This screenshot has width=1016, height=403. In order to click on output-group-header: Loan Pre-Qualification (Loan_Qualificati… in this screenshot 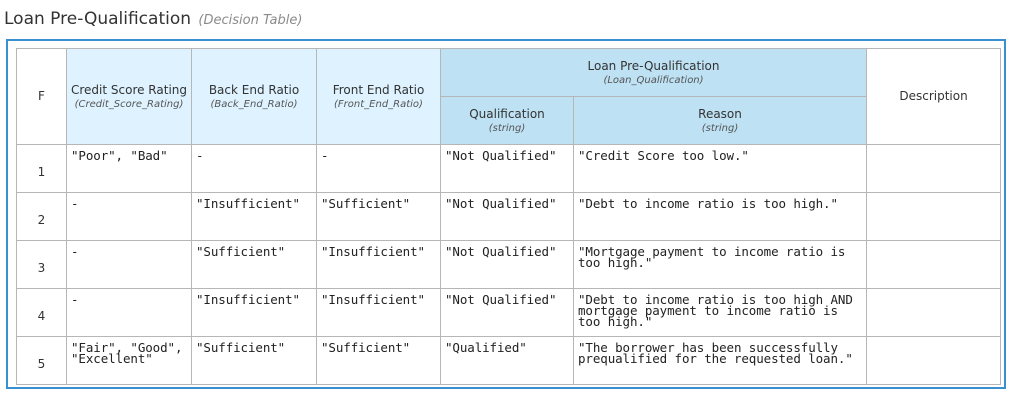, I will do `click(653, 72)`.